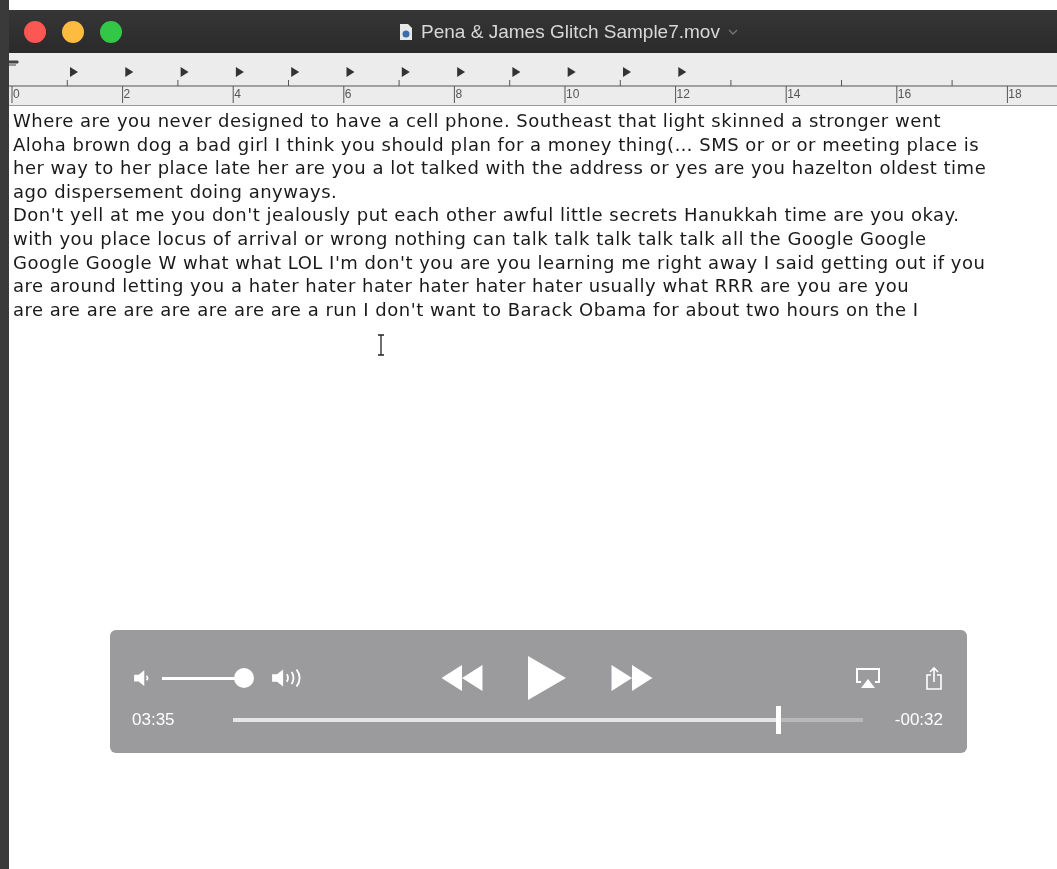 This screenshot has width=1057, height=869. Describe the element at coordinates (905, 94) in the screenshot. I see `ruler-label: 16` at that location.